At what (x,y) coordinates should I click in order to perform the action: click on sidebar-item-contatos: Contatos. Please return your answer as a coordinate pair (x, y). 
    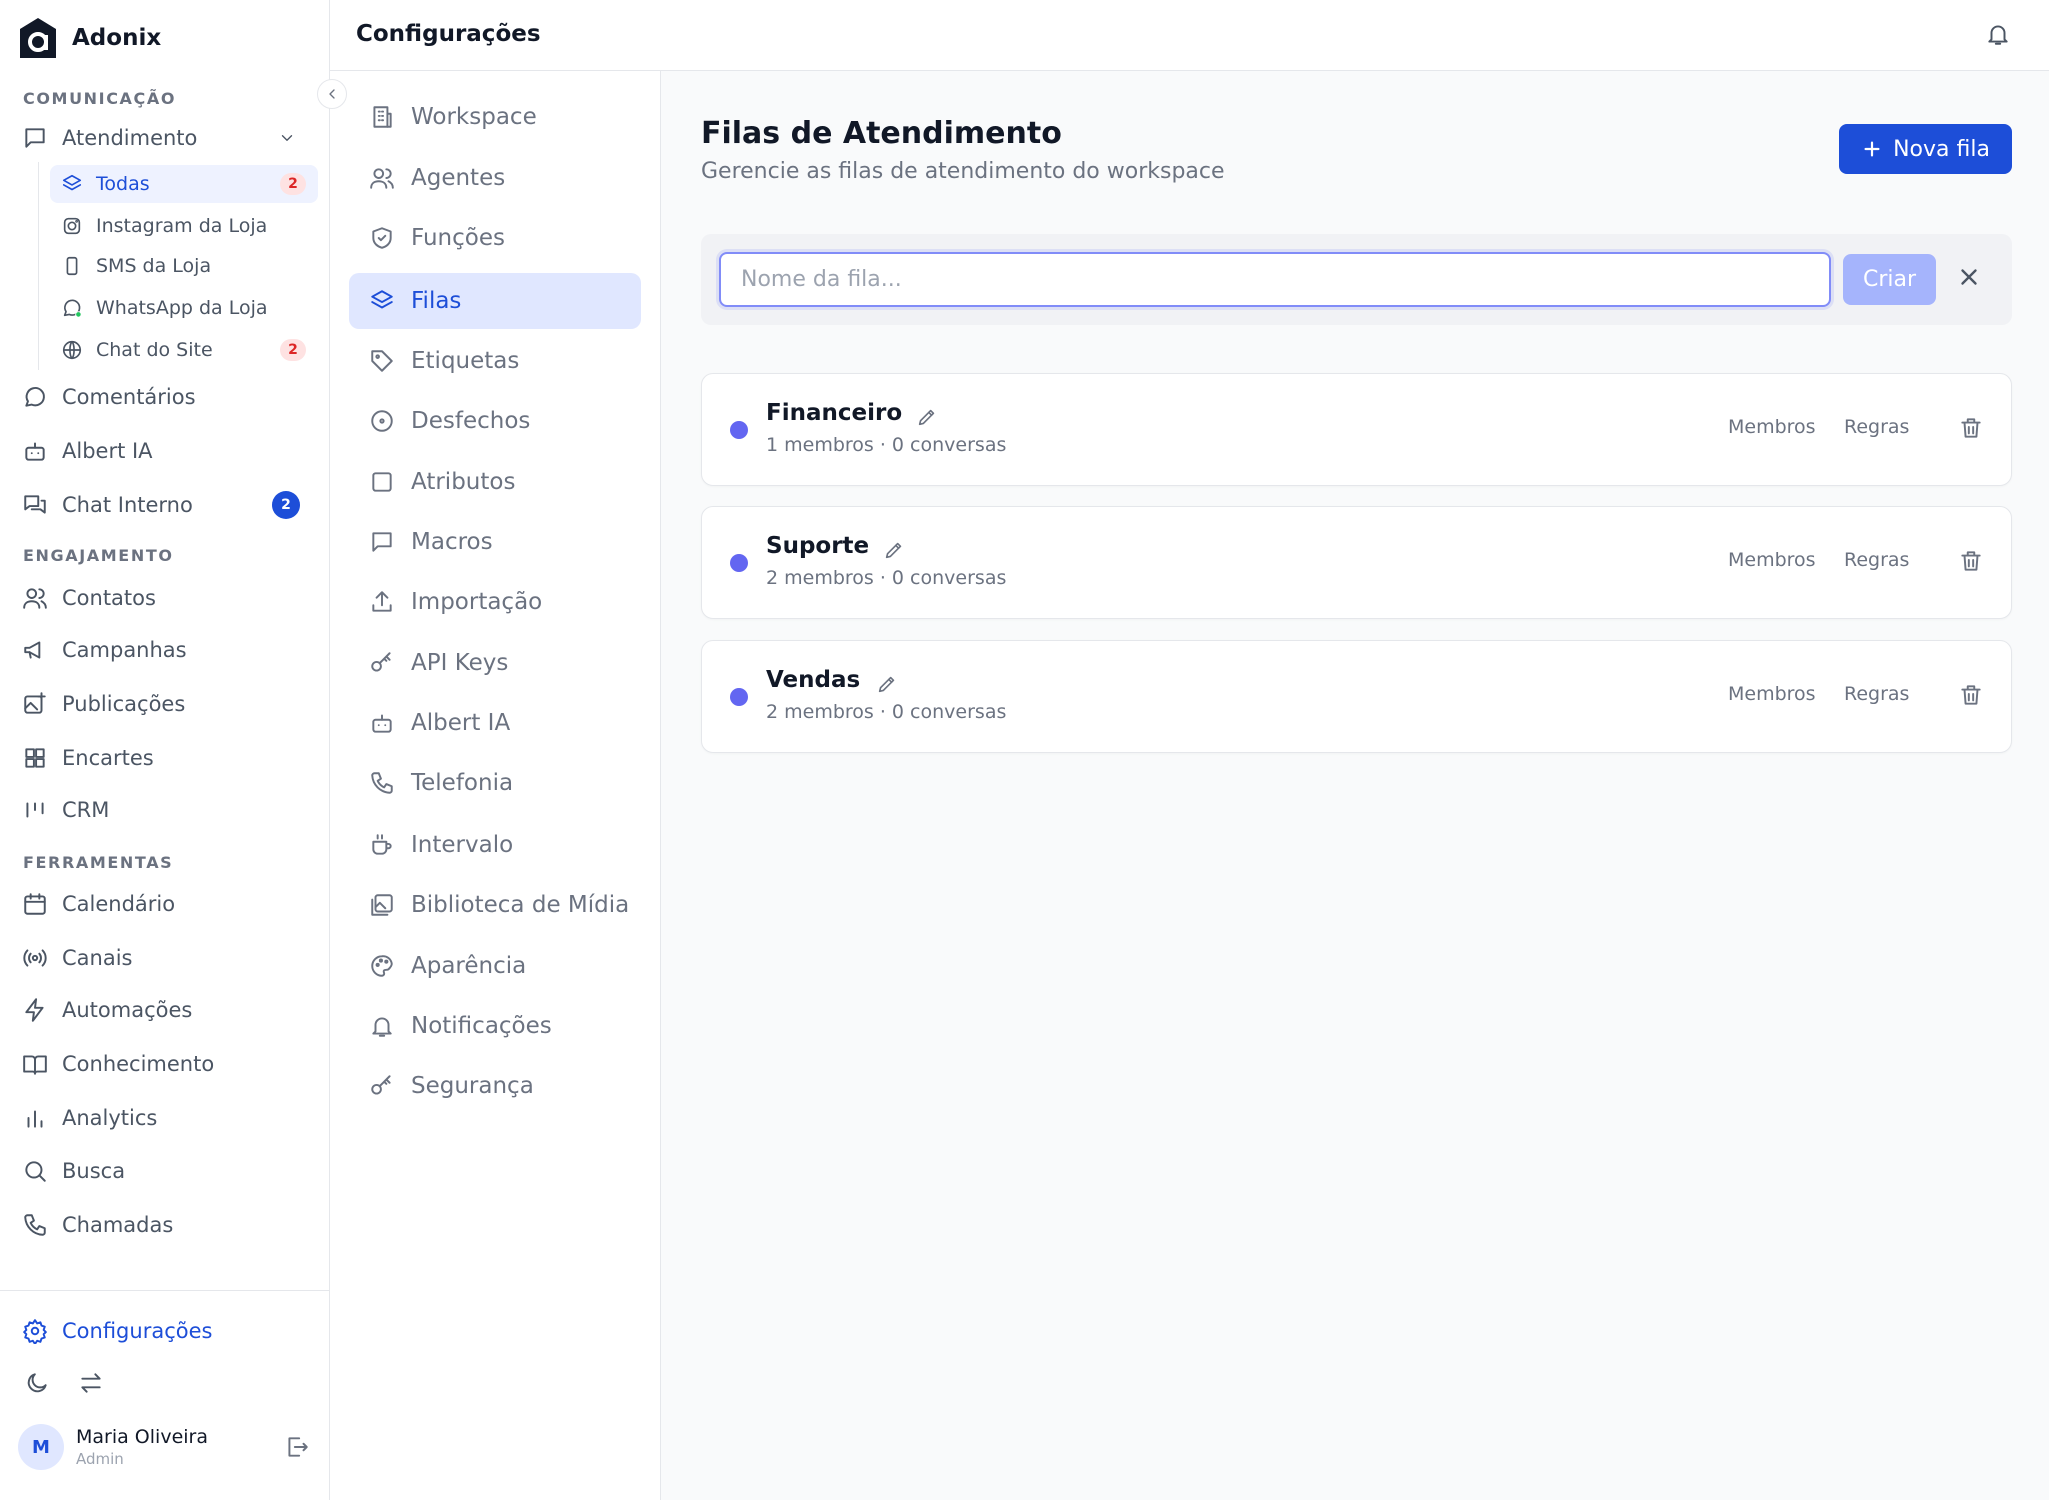
    Looking at the image, I should click on (167, 598).